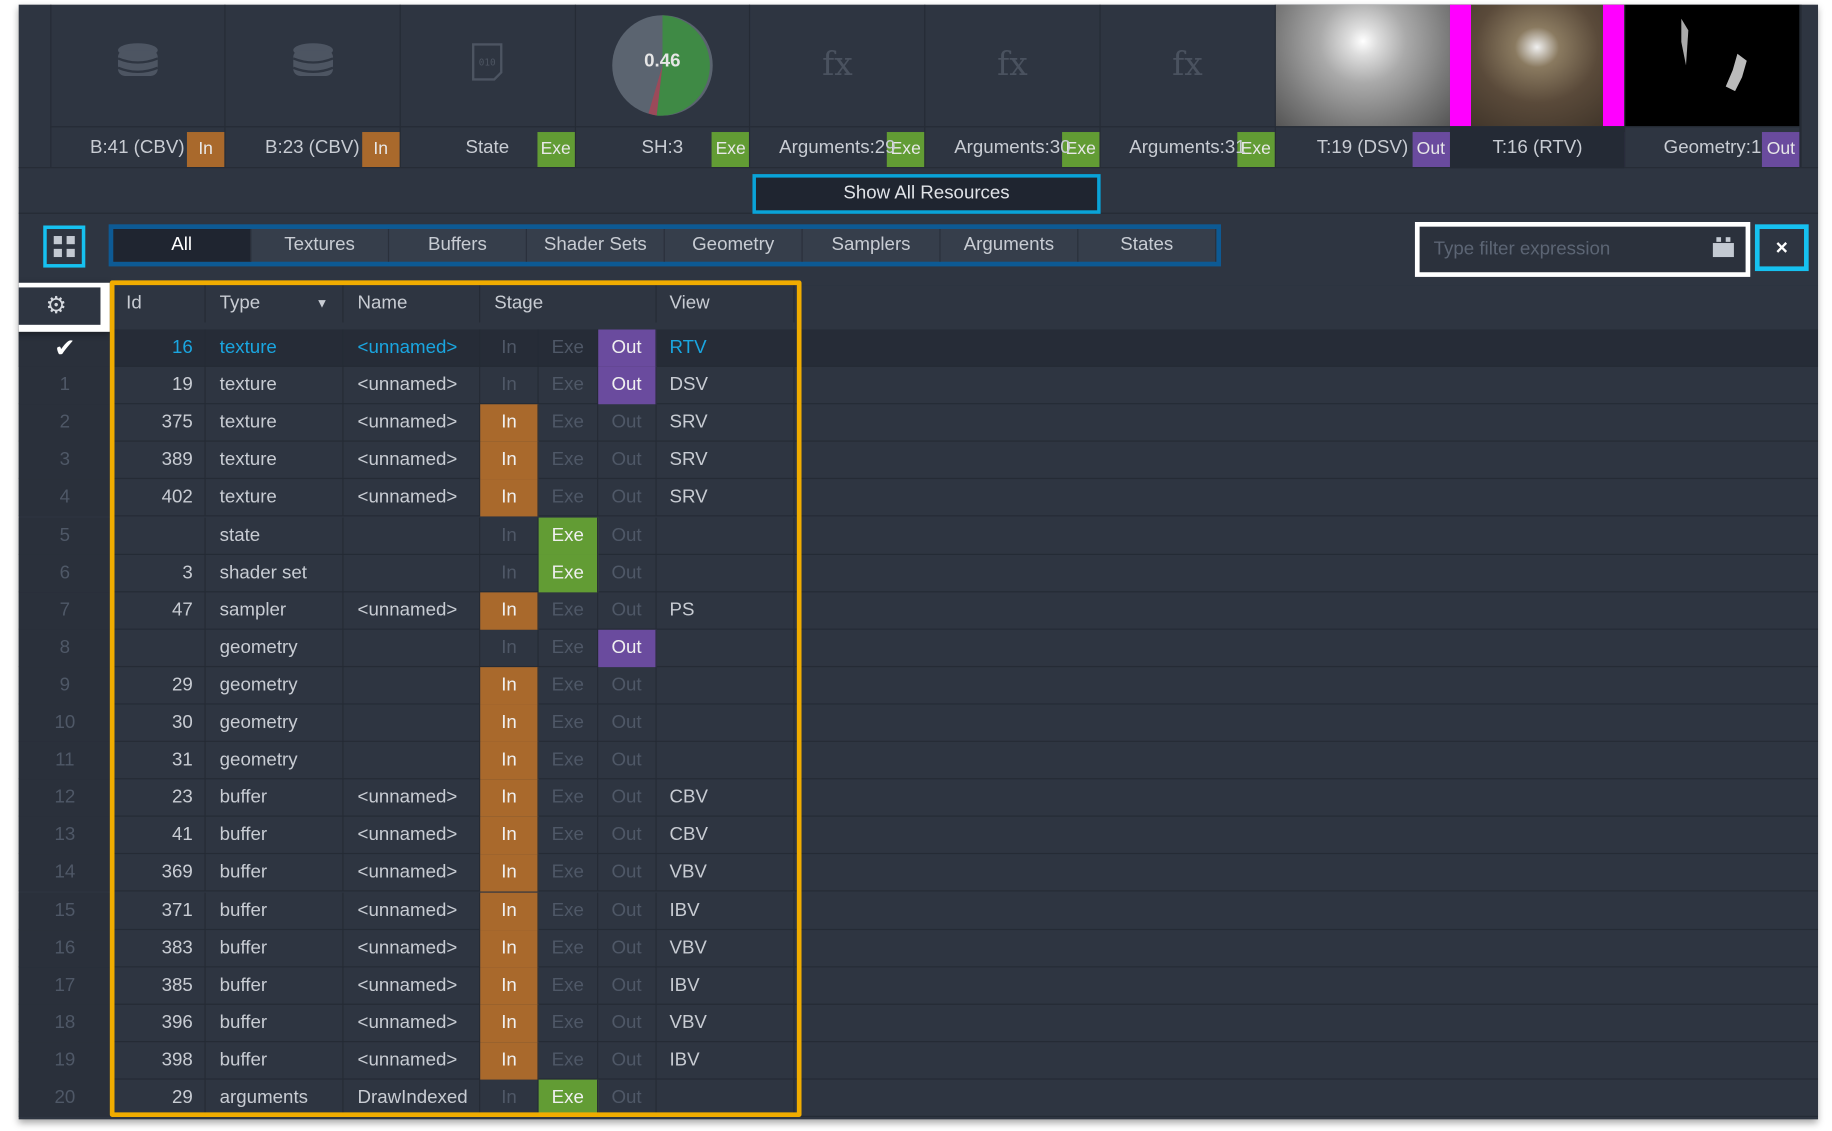 Image resolution: width=1832 pixels, height=1131 pixels. I want to click on table-row: 7 47 sampler <unnamed> In Exe Out PS, so click(918, 611).